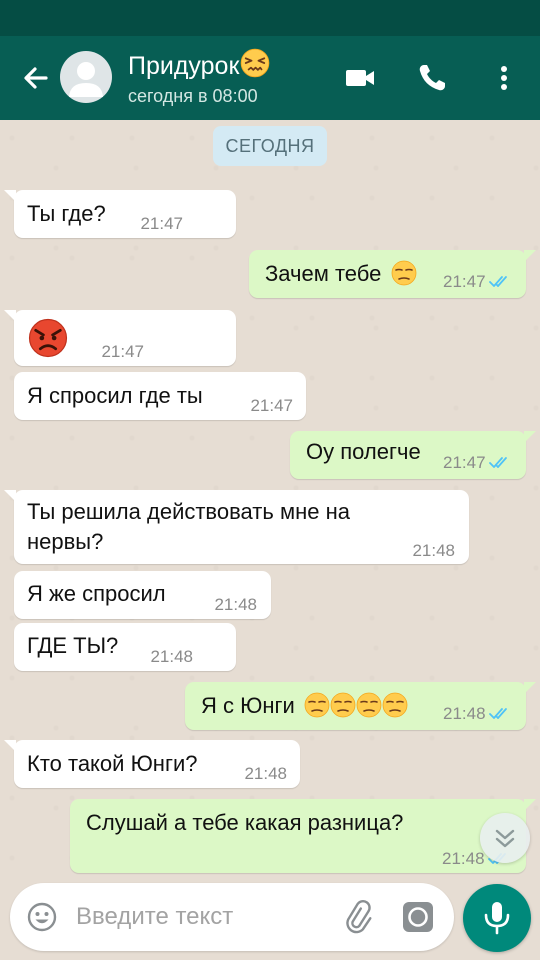 This screenshot has height=960, width=540. I want to click on incoming-message: ГДЕ ТЫ? 21:48, so click(125, 647).